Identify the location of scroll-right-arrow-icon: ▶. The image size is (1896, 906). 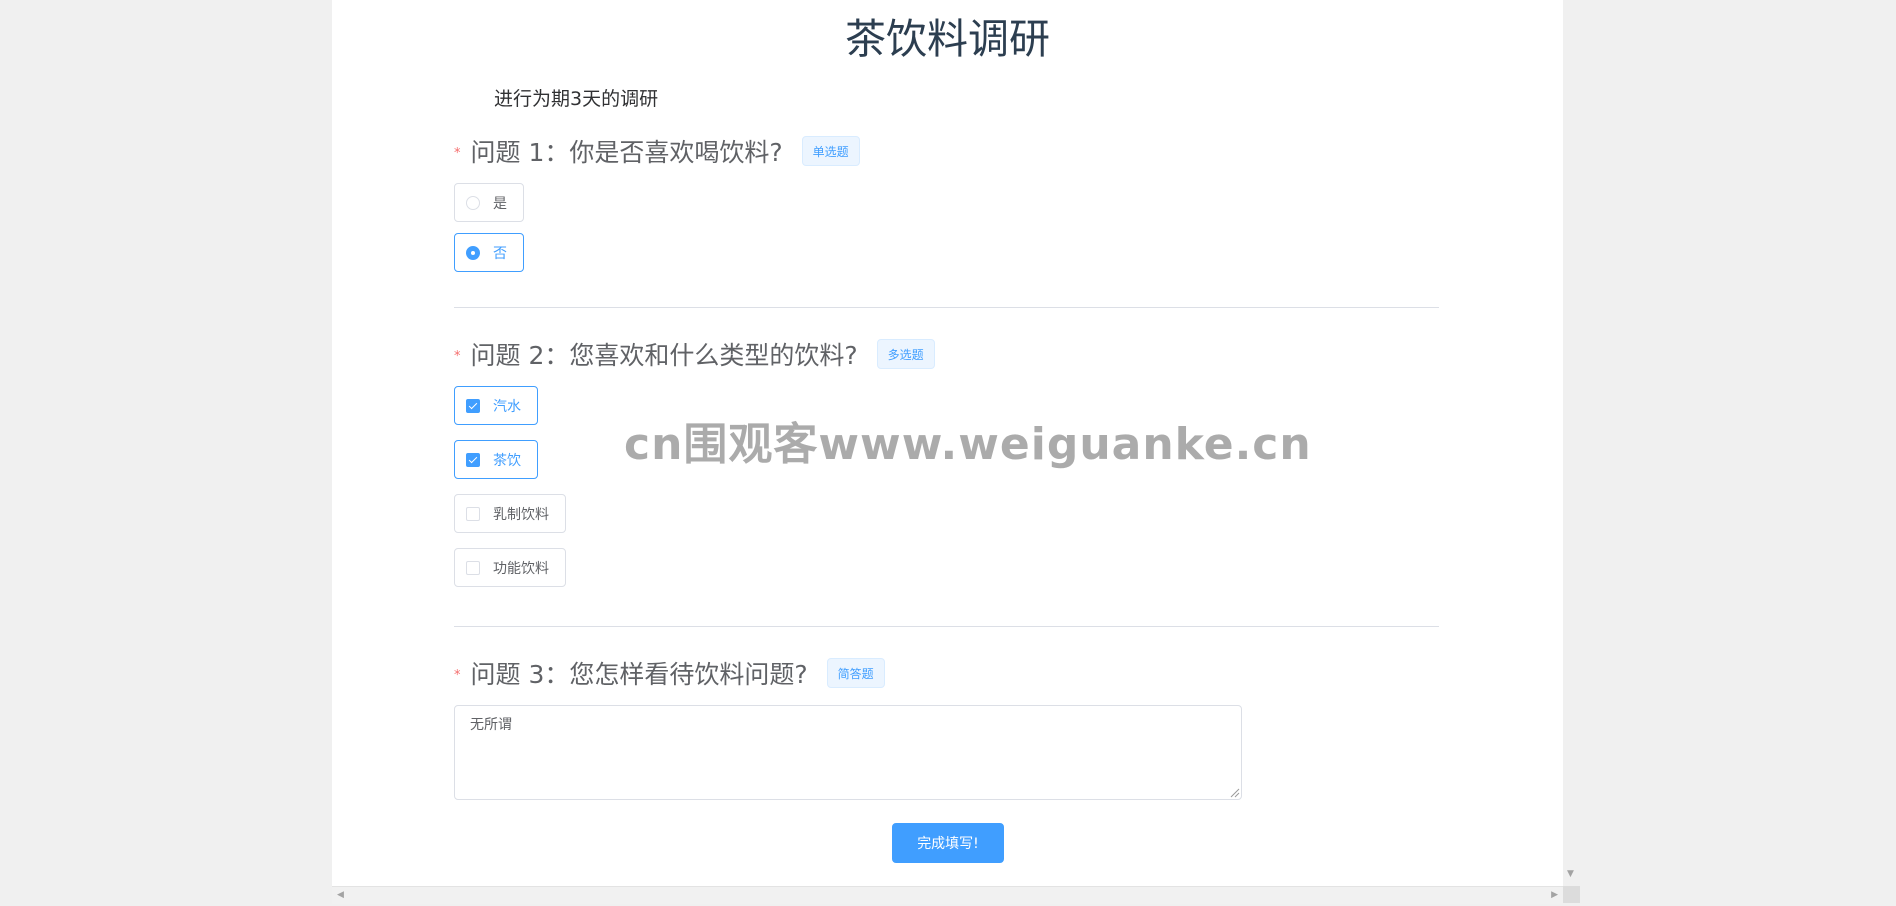
(1554, 895).